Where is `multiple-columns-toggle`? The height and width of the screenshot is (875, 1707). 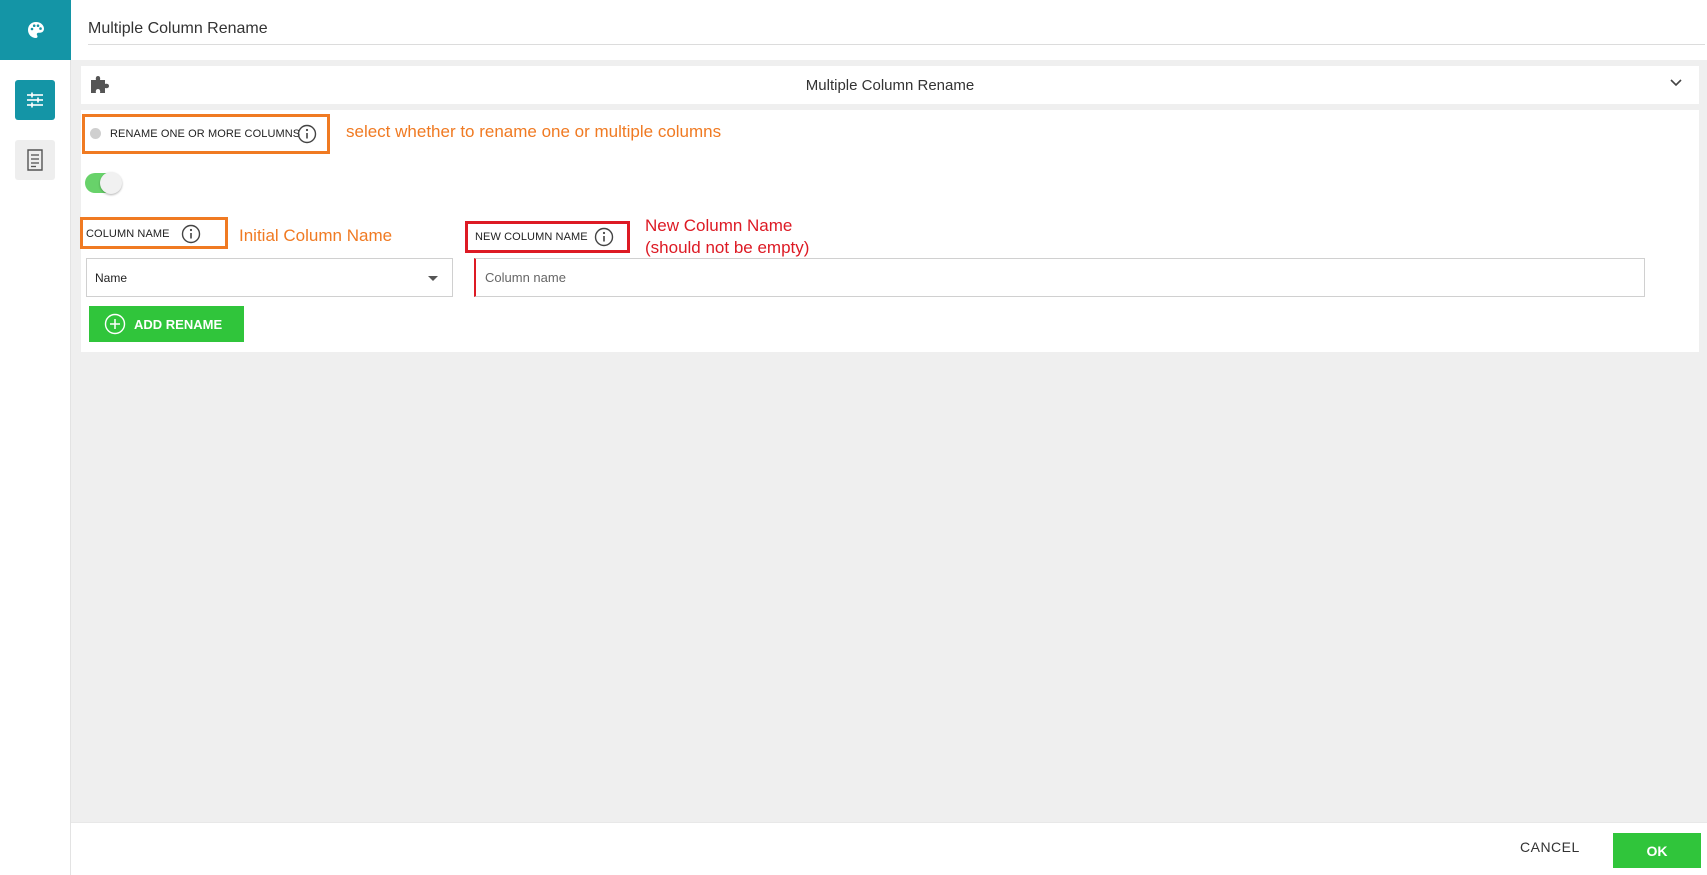 multiple-columns-toggle is located at coordinates (103, 183).